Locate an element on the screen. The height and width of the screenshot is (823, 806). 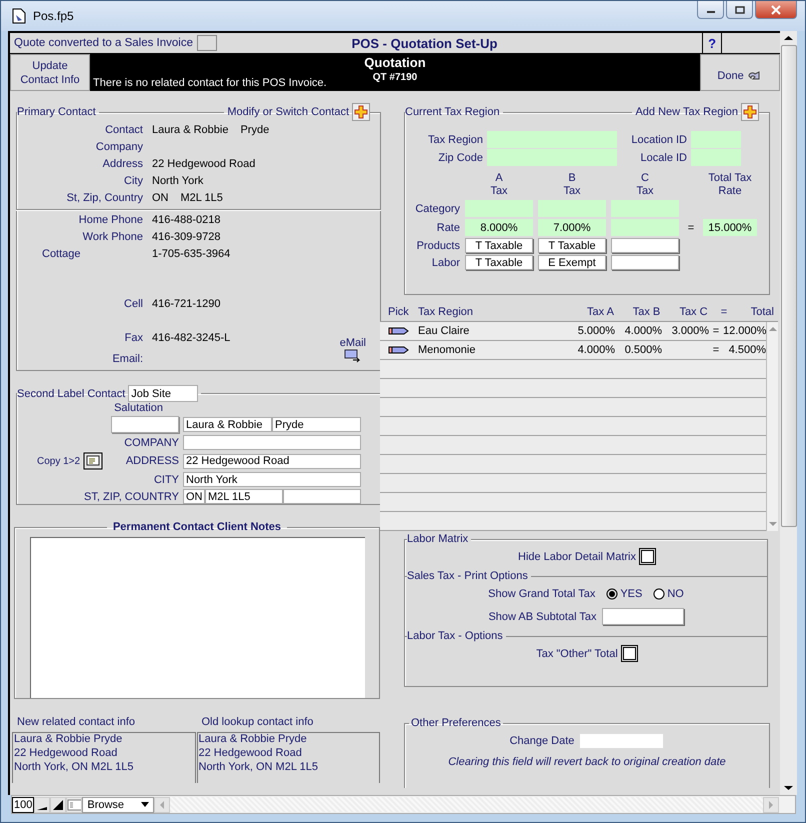
tax-field: 8.000% is located at coordinates (499, 227).